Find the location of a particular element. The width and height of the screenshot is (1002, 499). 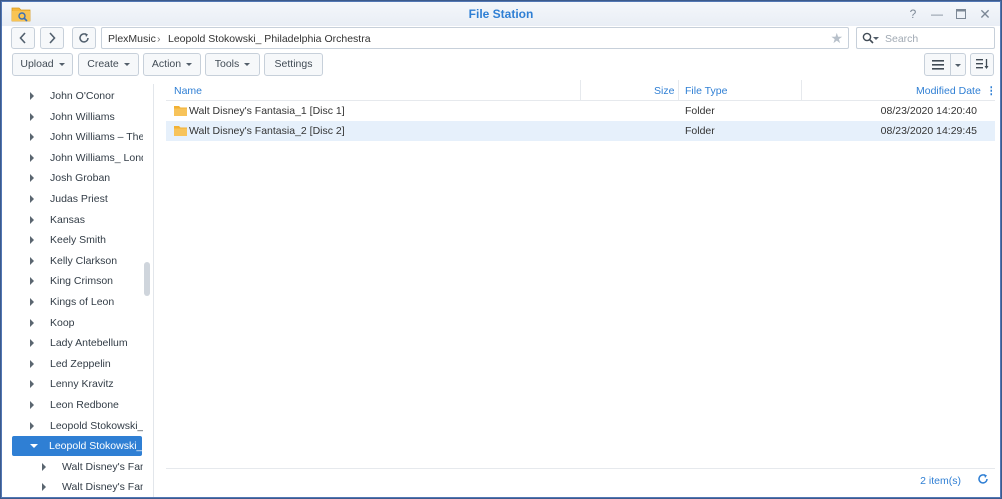

settings-button: Settings is located at coordinates (293, 64).